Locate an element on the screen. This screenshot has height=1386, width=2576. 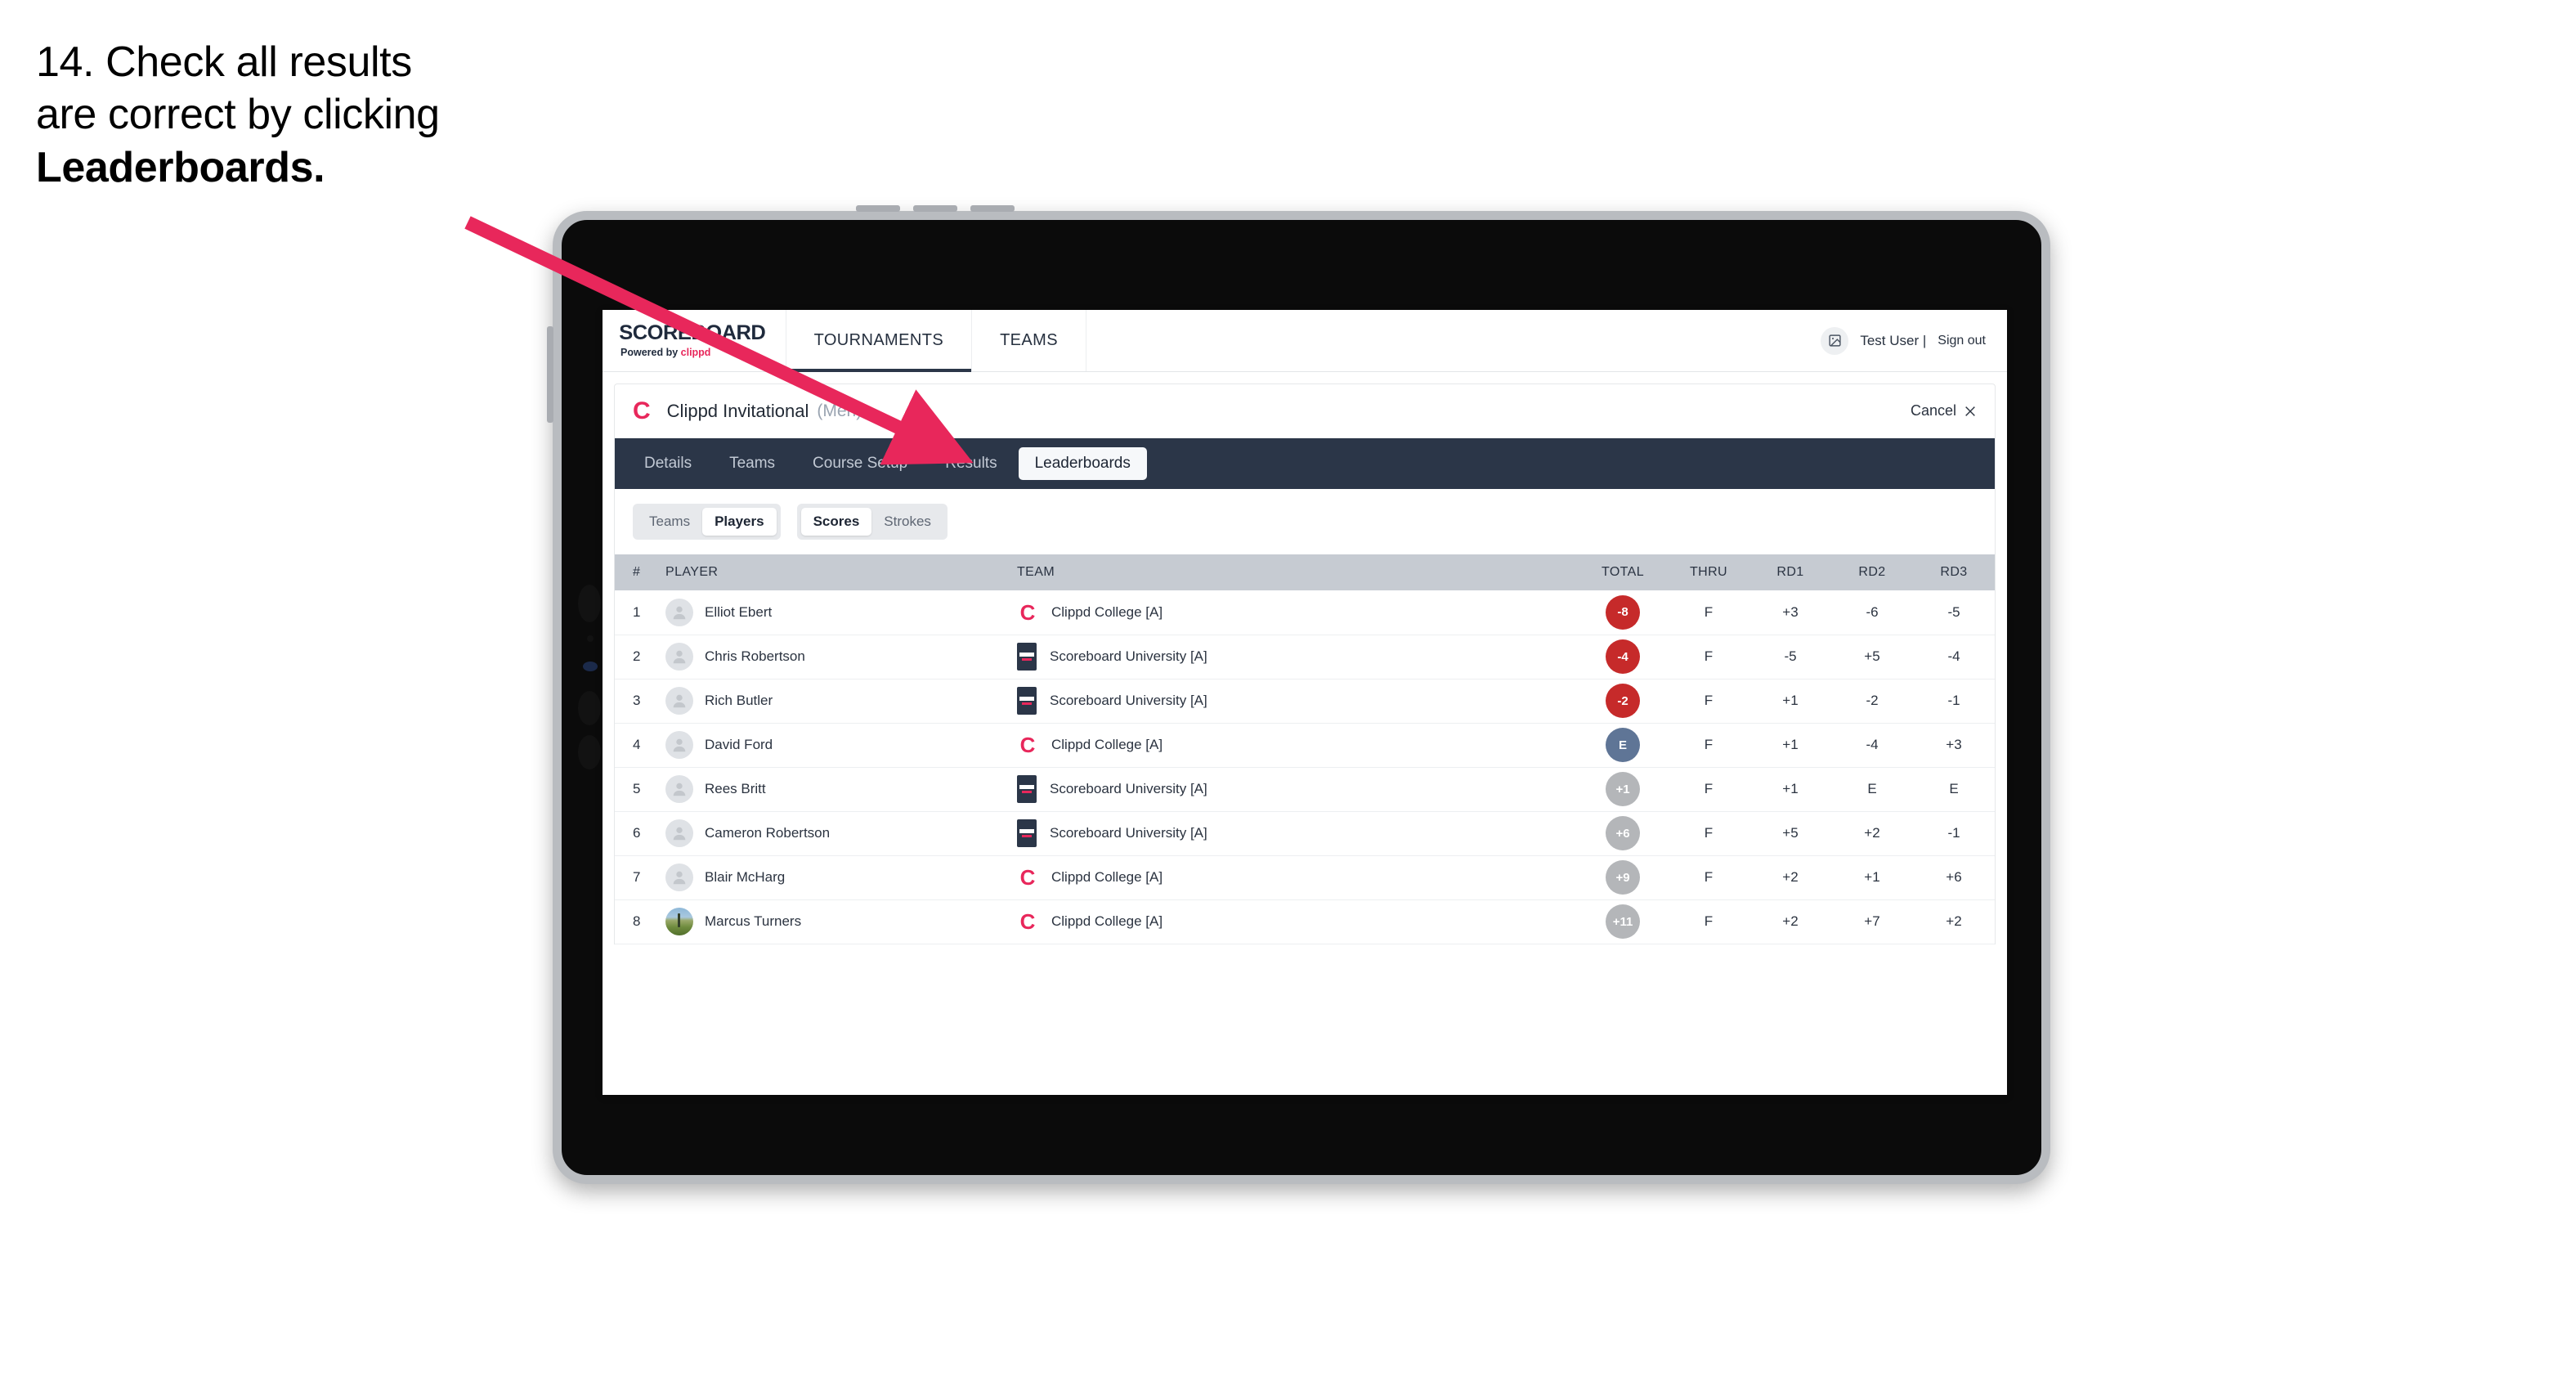
player-name: Elliot Ebert is located at coordinates (739, 611).